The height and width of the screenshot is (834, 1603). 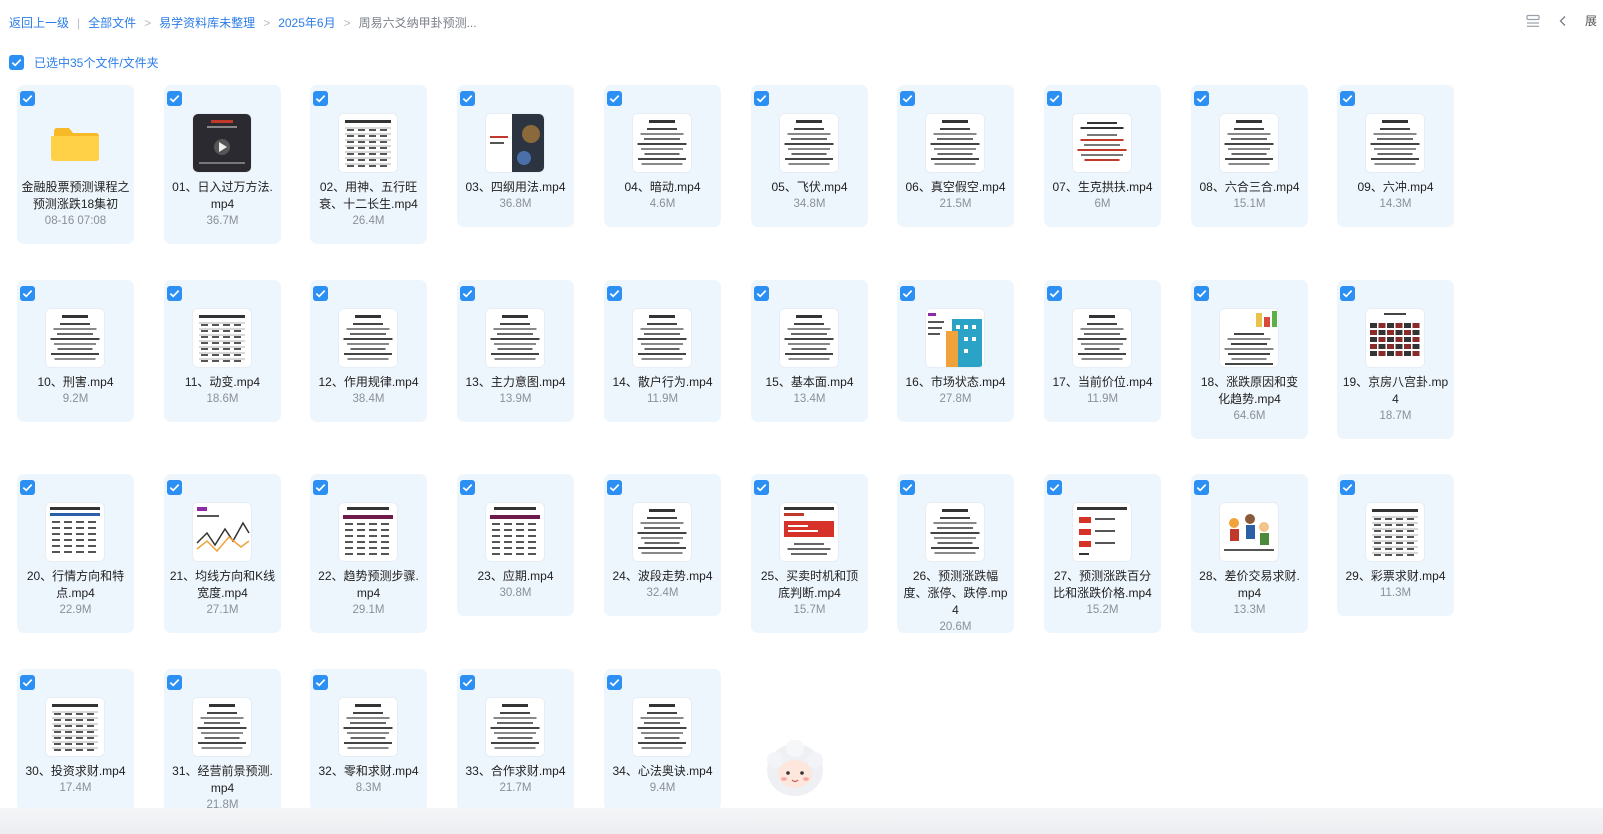 I want to click on file-card: 01、日入过万方法.mp4 36.7M, so click(x=222, y=164).